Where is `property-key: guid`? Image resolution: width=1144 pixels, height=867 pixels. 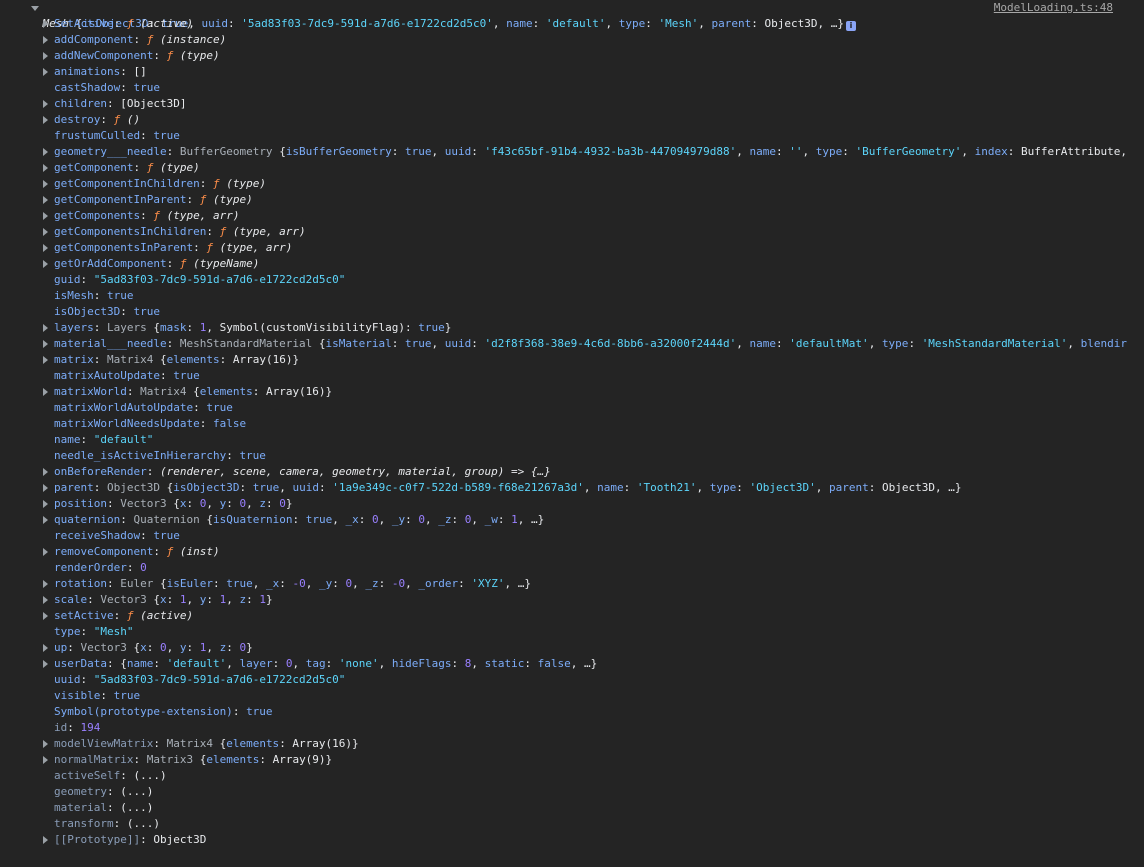 property-key: guid is located at coordinates (67, 279).